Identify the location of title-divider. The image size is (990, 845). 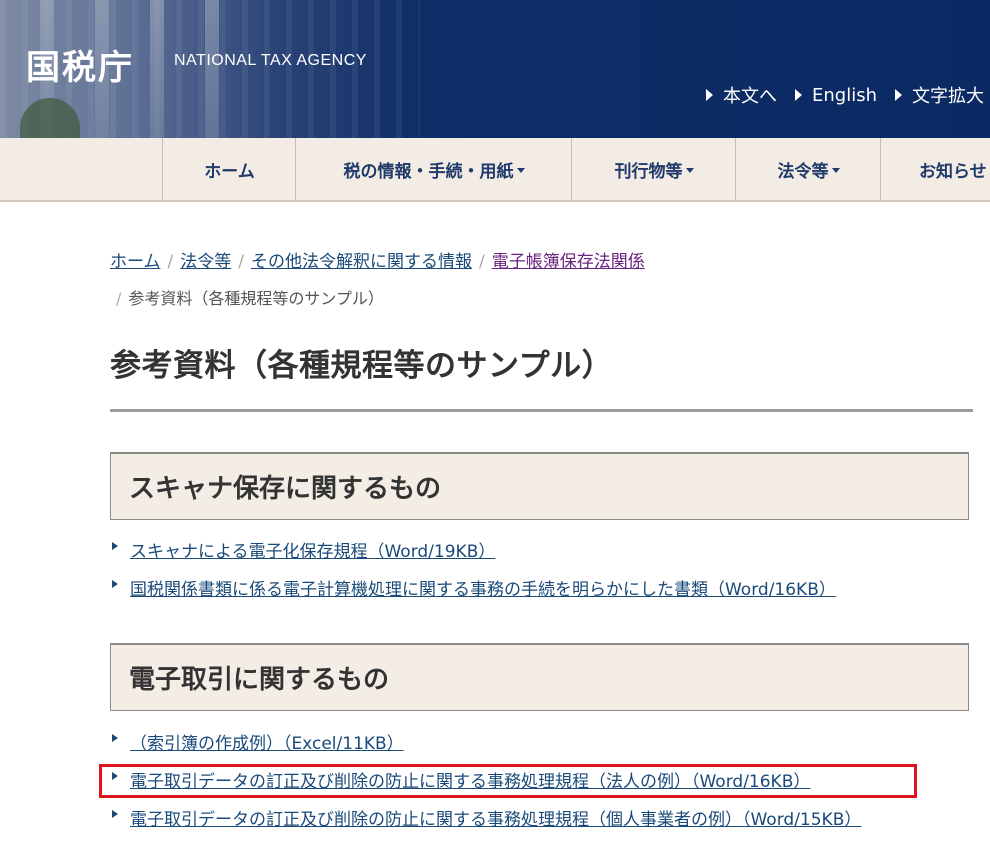
(541, 410).